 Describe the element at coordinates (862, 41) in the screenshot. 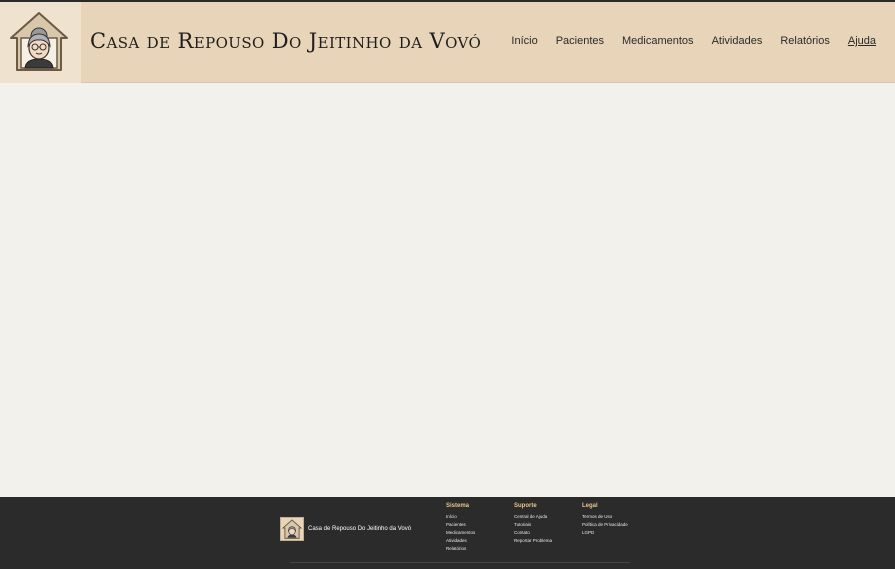

I see `nav-item-ajuda: Ajuda` at that location.